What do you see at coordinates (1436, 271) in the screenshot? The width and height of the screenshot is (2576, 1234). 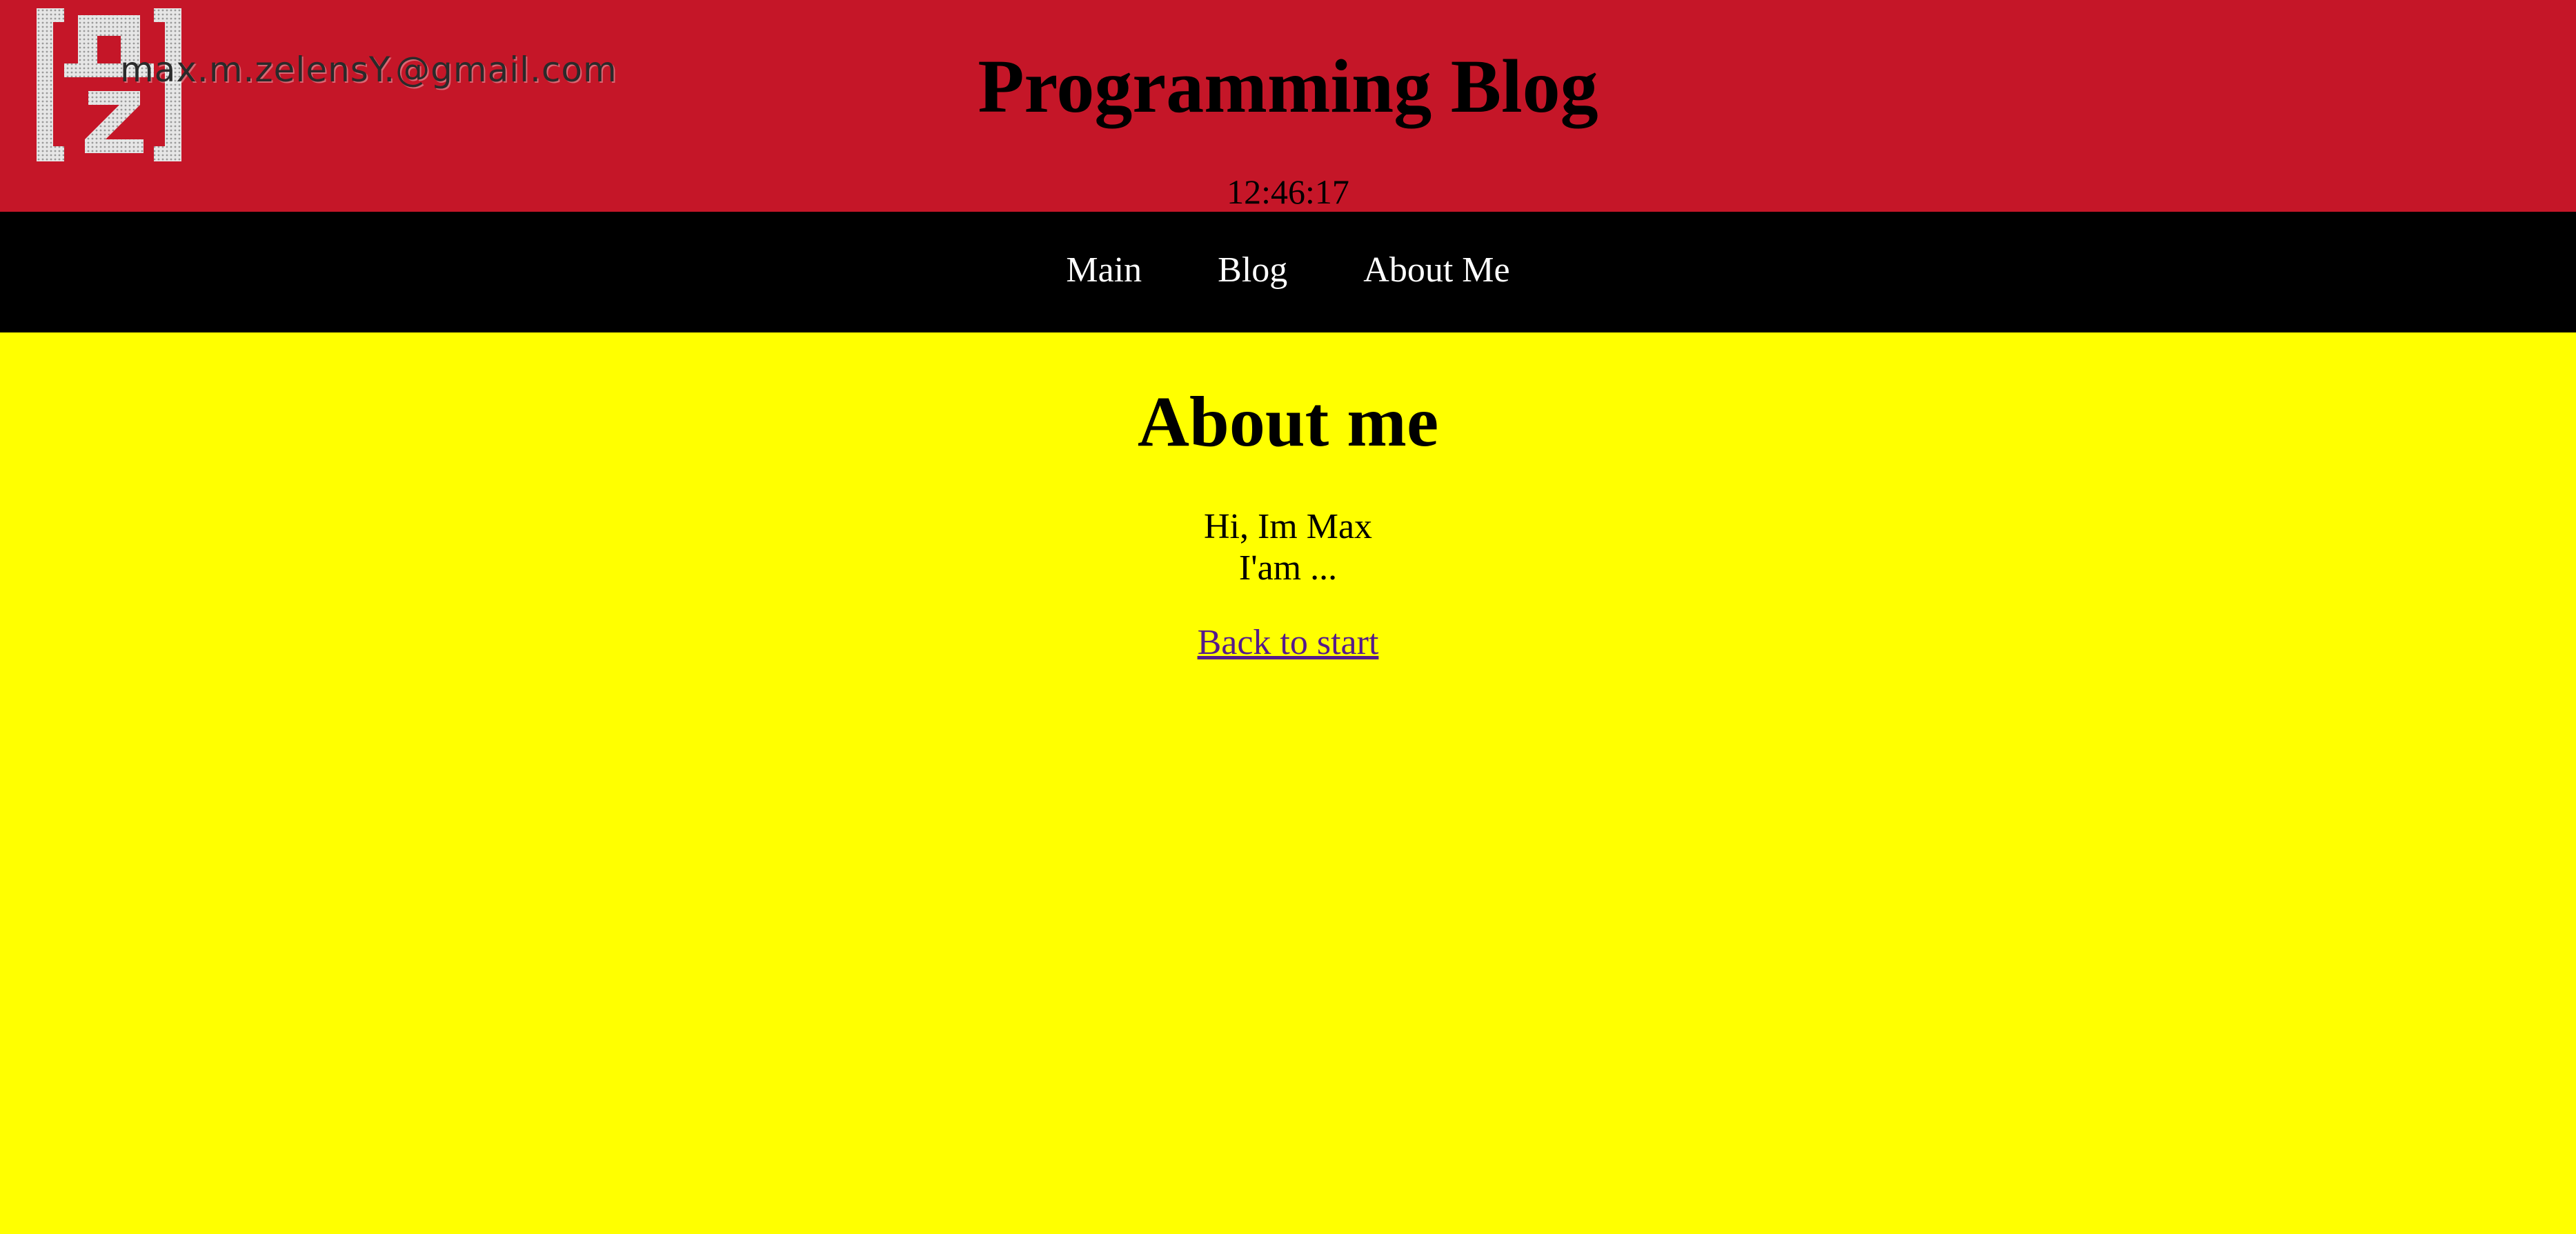 I see `nav-link-about-me: About Me` at bounding box center [1436, 271].